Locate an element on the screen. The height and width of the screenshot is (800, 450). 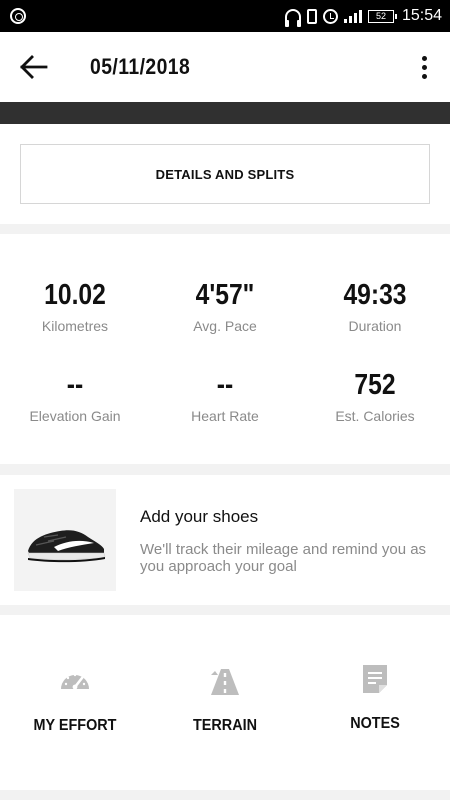
arrow-left-icon is located at coordinates (34, 67).